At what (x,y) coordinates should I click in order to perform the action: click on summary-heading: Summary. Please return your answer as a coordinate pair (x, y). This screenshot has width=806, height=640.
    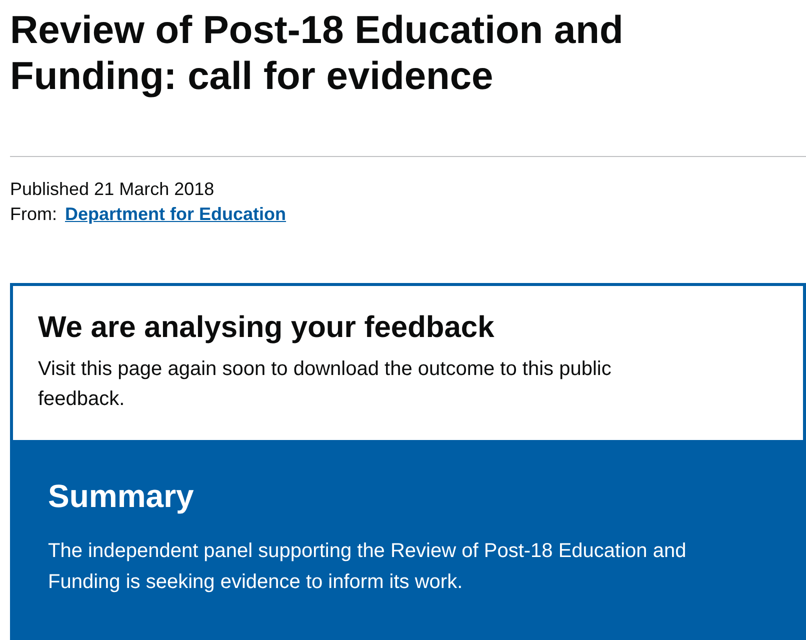
    Looking at the image, I should click on (121, 496).